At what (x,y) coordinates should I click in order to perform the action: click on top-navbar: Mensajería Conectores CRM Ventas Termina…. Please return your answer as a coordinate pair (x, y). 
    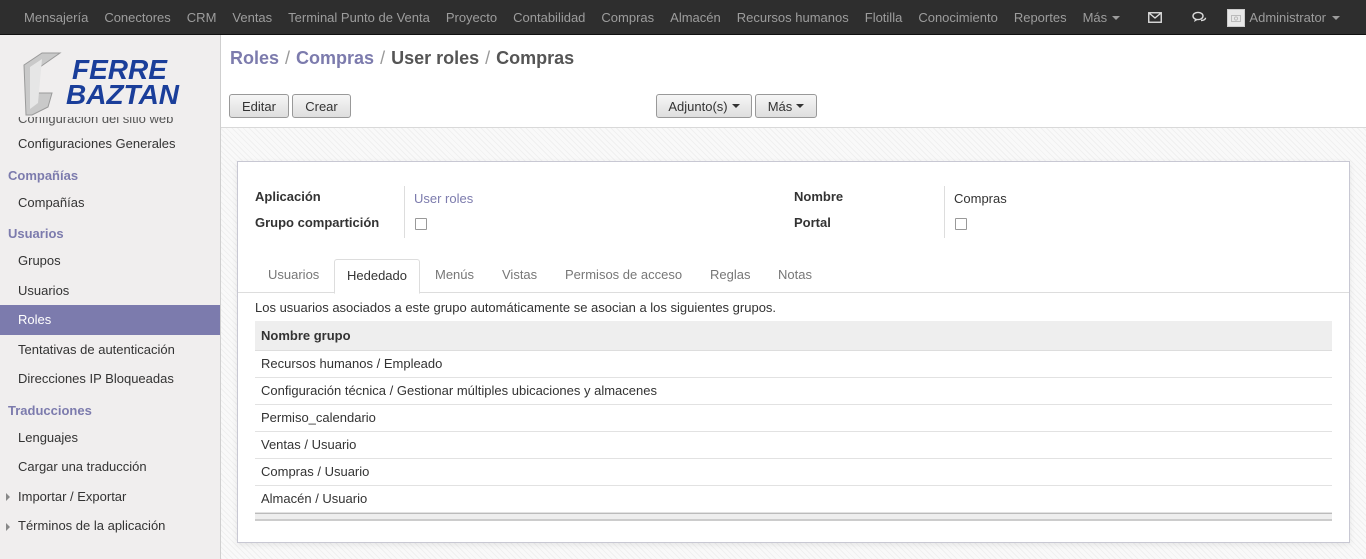
    Looking at the image, I should click on (683, 17).